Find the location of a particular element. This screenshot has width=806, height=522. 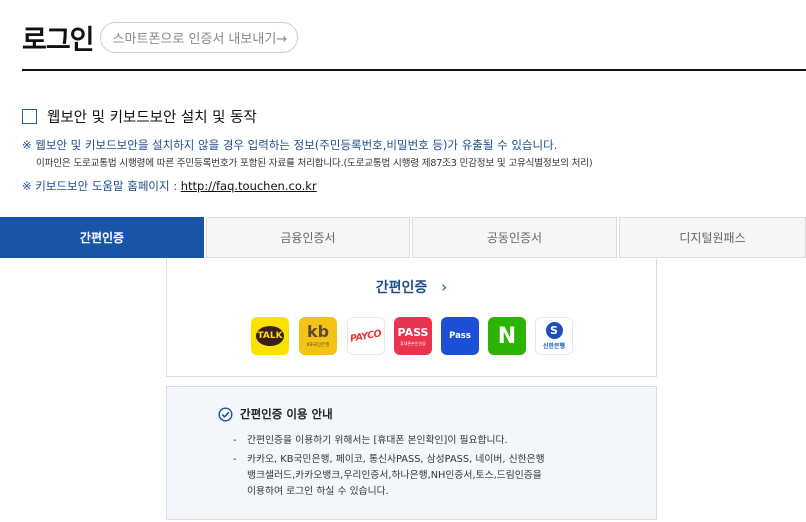

tab-simple-auth: 간편인증 is located at coordinates (102, 237).